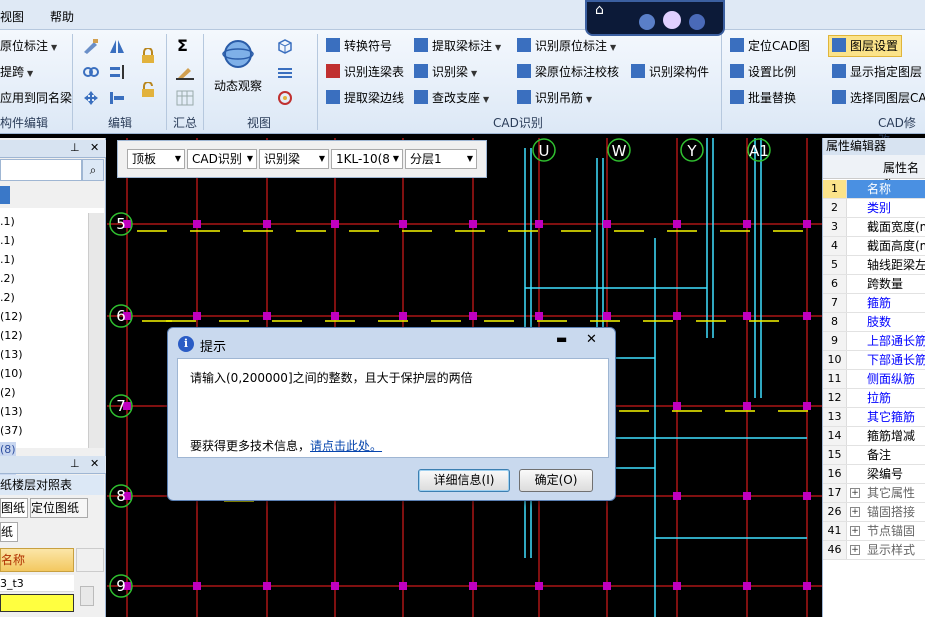 This screenshot has height=617, width=925. Describe the element at coordinates (874, 322) in the screenshot. I see `property-row: 8 肢数` at that location.